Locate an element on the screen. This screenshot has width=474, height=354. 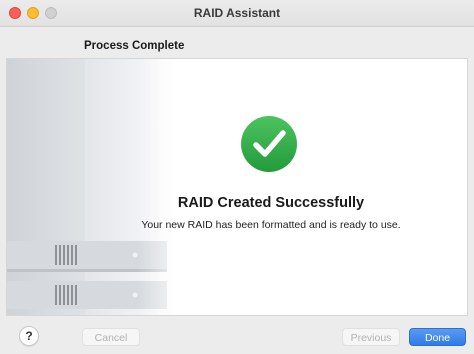
help-button: ? is located at coordinates (29, 336).